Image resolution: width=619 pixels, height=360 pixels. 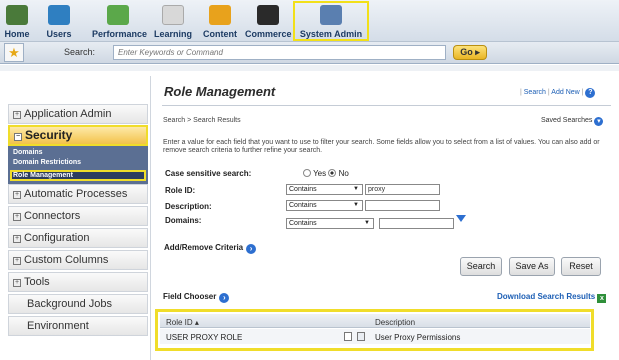 What do you see at coordinates (220, 34) in the screenshot?
I see `nav-content-label: Content` at bounding box center [220, 34].